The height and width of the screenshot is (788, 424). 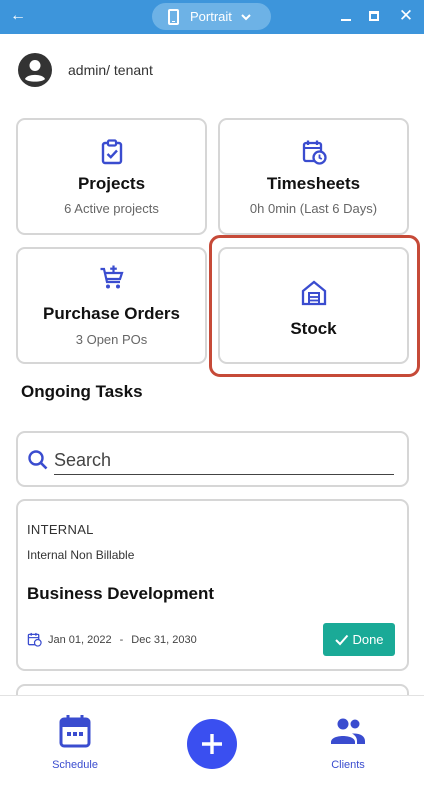 What do you see at coordinates (346, 20) in the screenshot?
I see `minimize-icon` at bounding box center [346, 20].